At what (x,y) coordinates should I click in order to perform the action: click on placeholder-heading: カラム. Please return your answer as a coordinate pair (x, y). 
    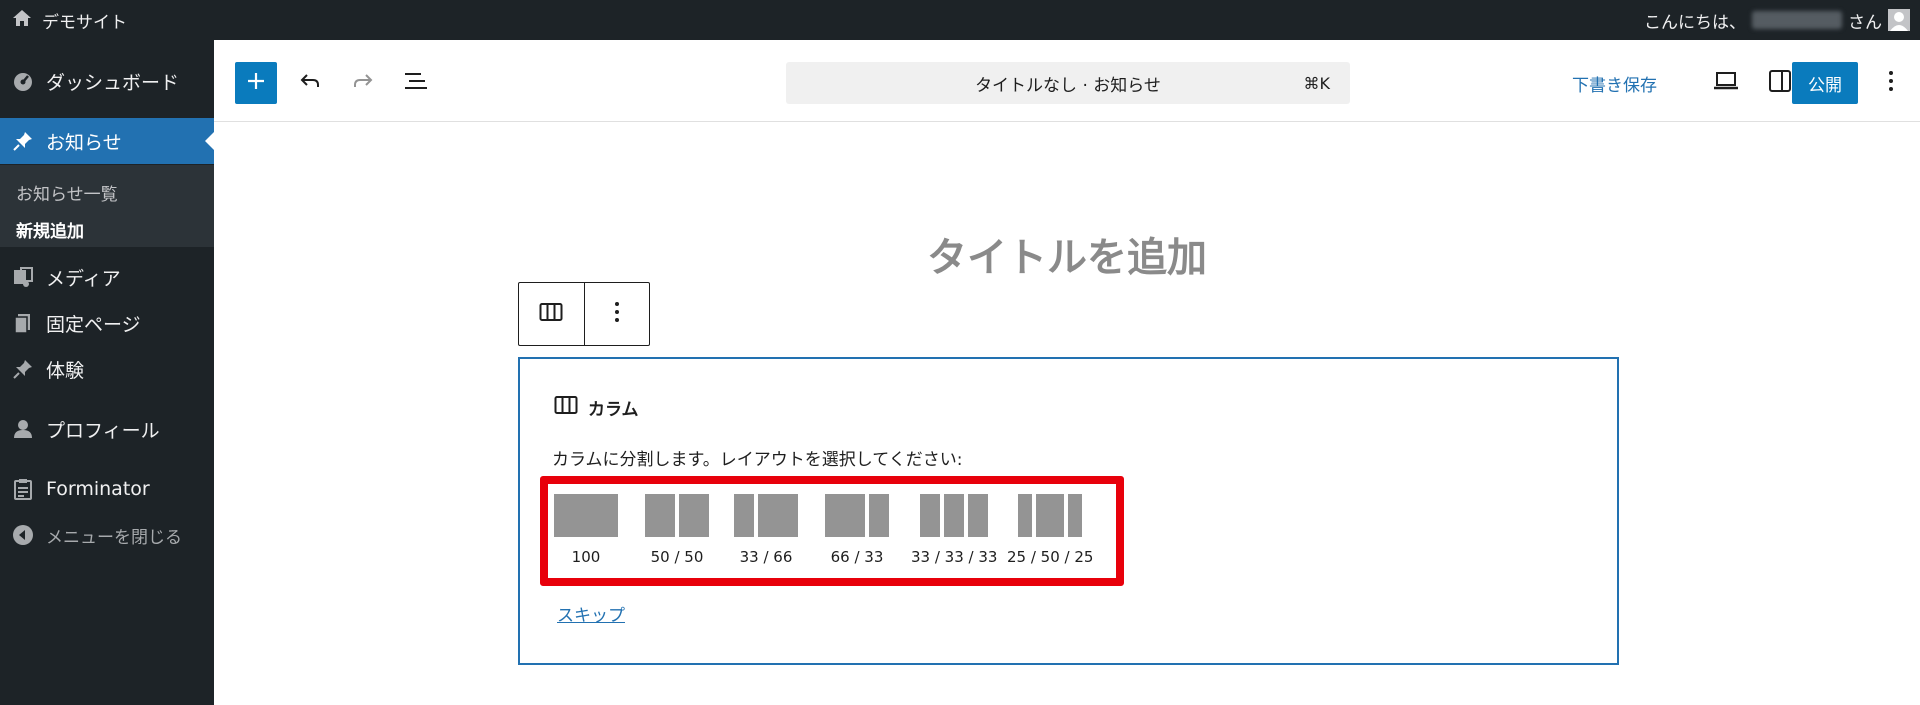
    Looking at the image, I should click on (596, 407).